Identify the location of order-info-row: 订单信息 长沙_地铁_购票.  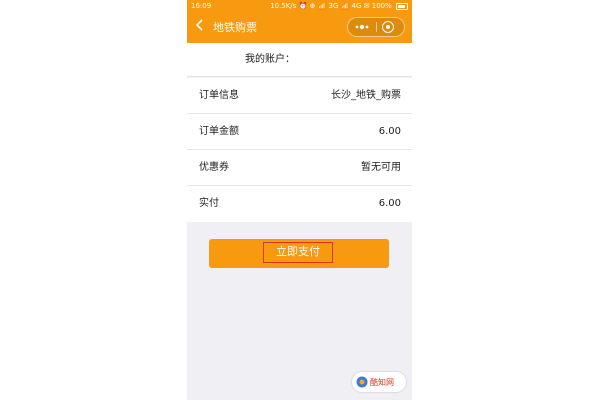
(299, 96).